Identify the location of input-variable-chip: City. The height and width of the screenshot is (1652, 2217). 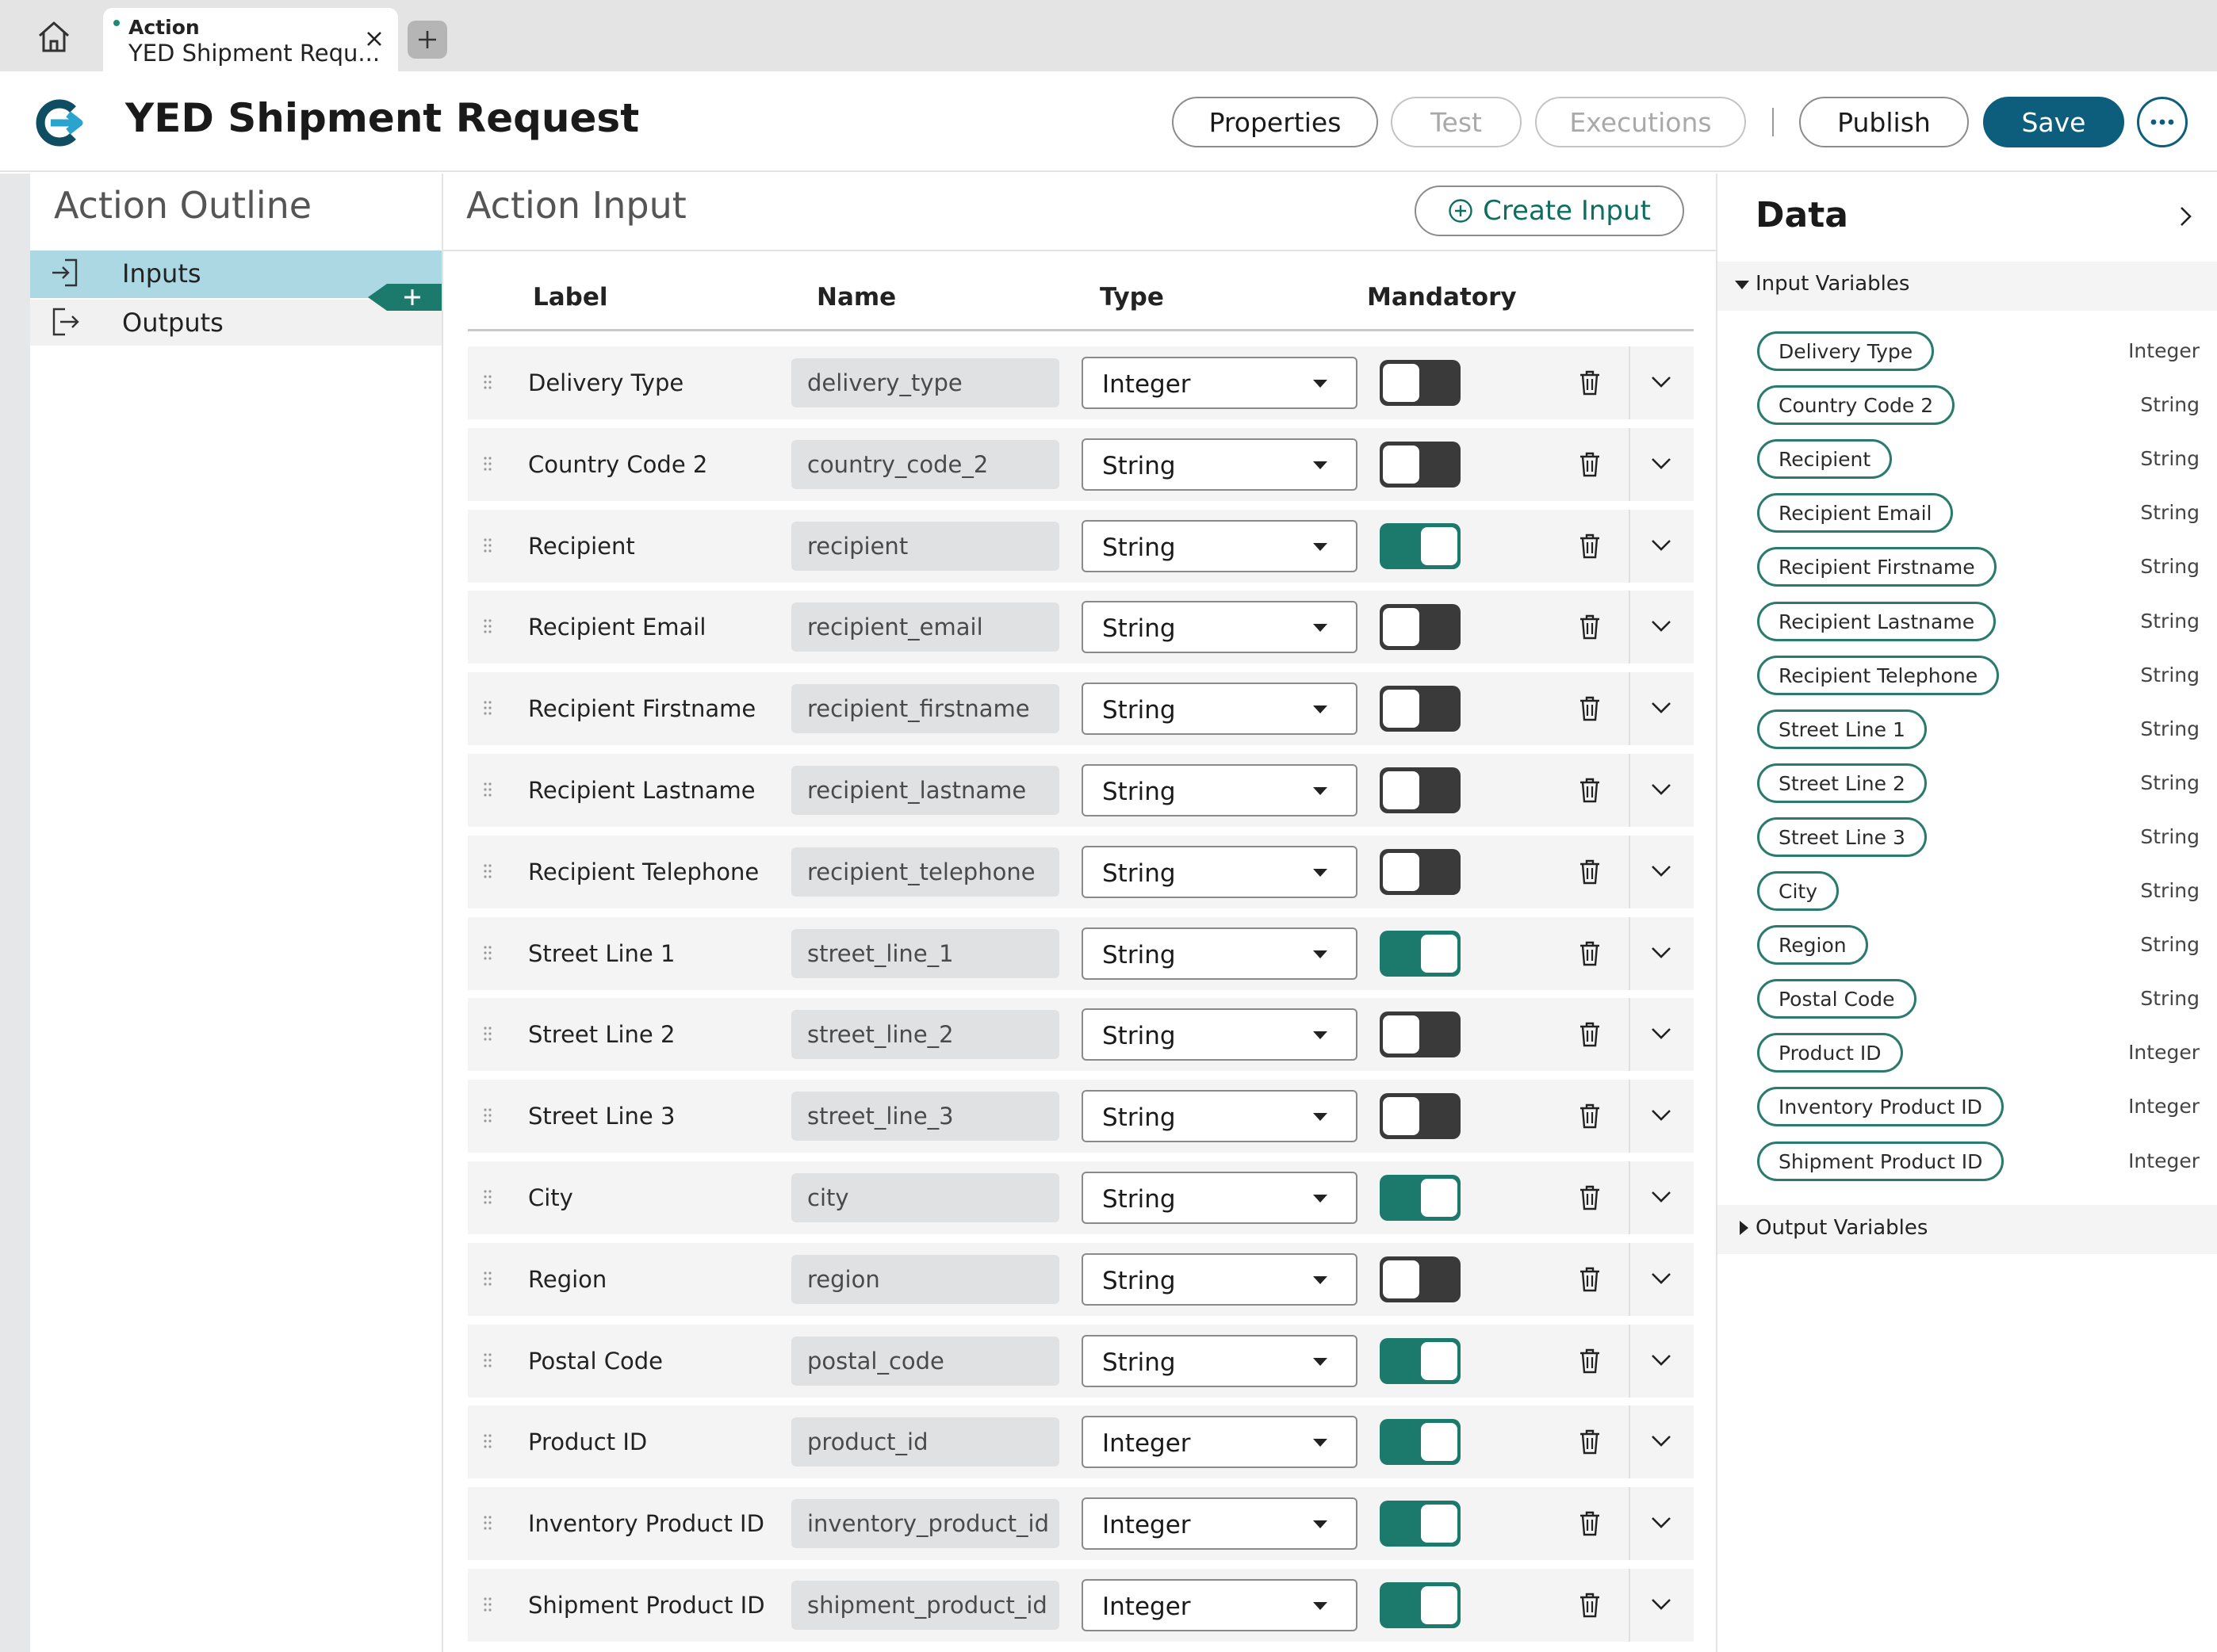
(1798, 891).